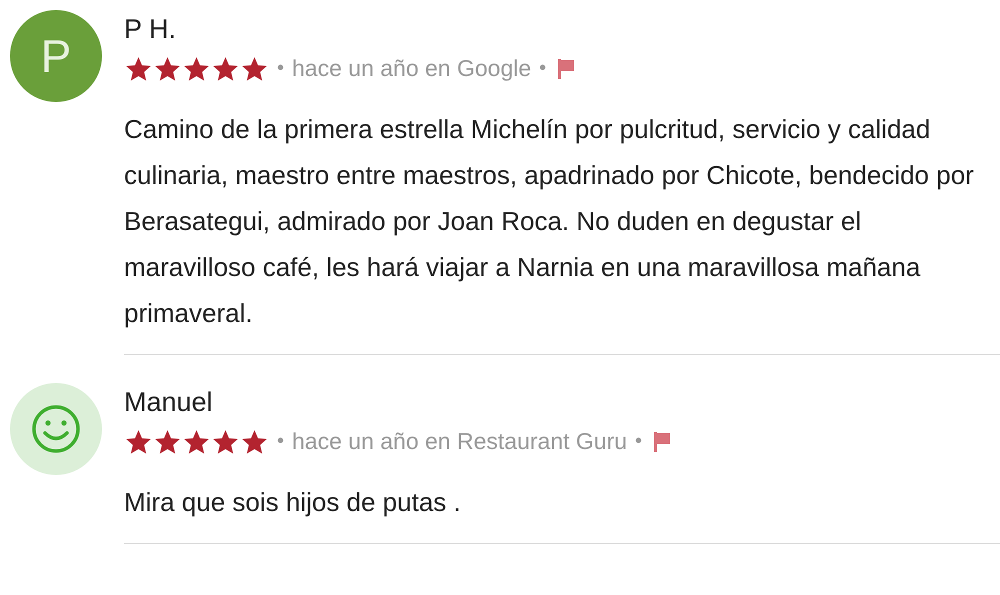 This screenshot has height=595, width=1000. I want to click on reviewer-name: Manuel, so click(169, 402).